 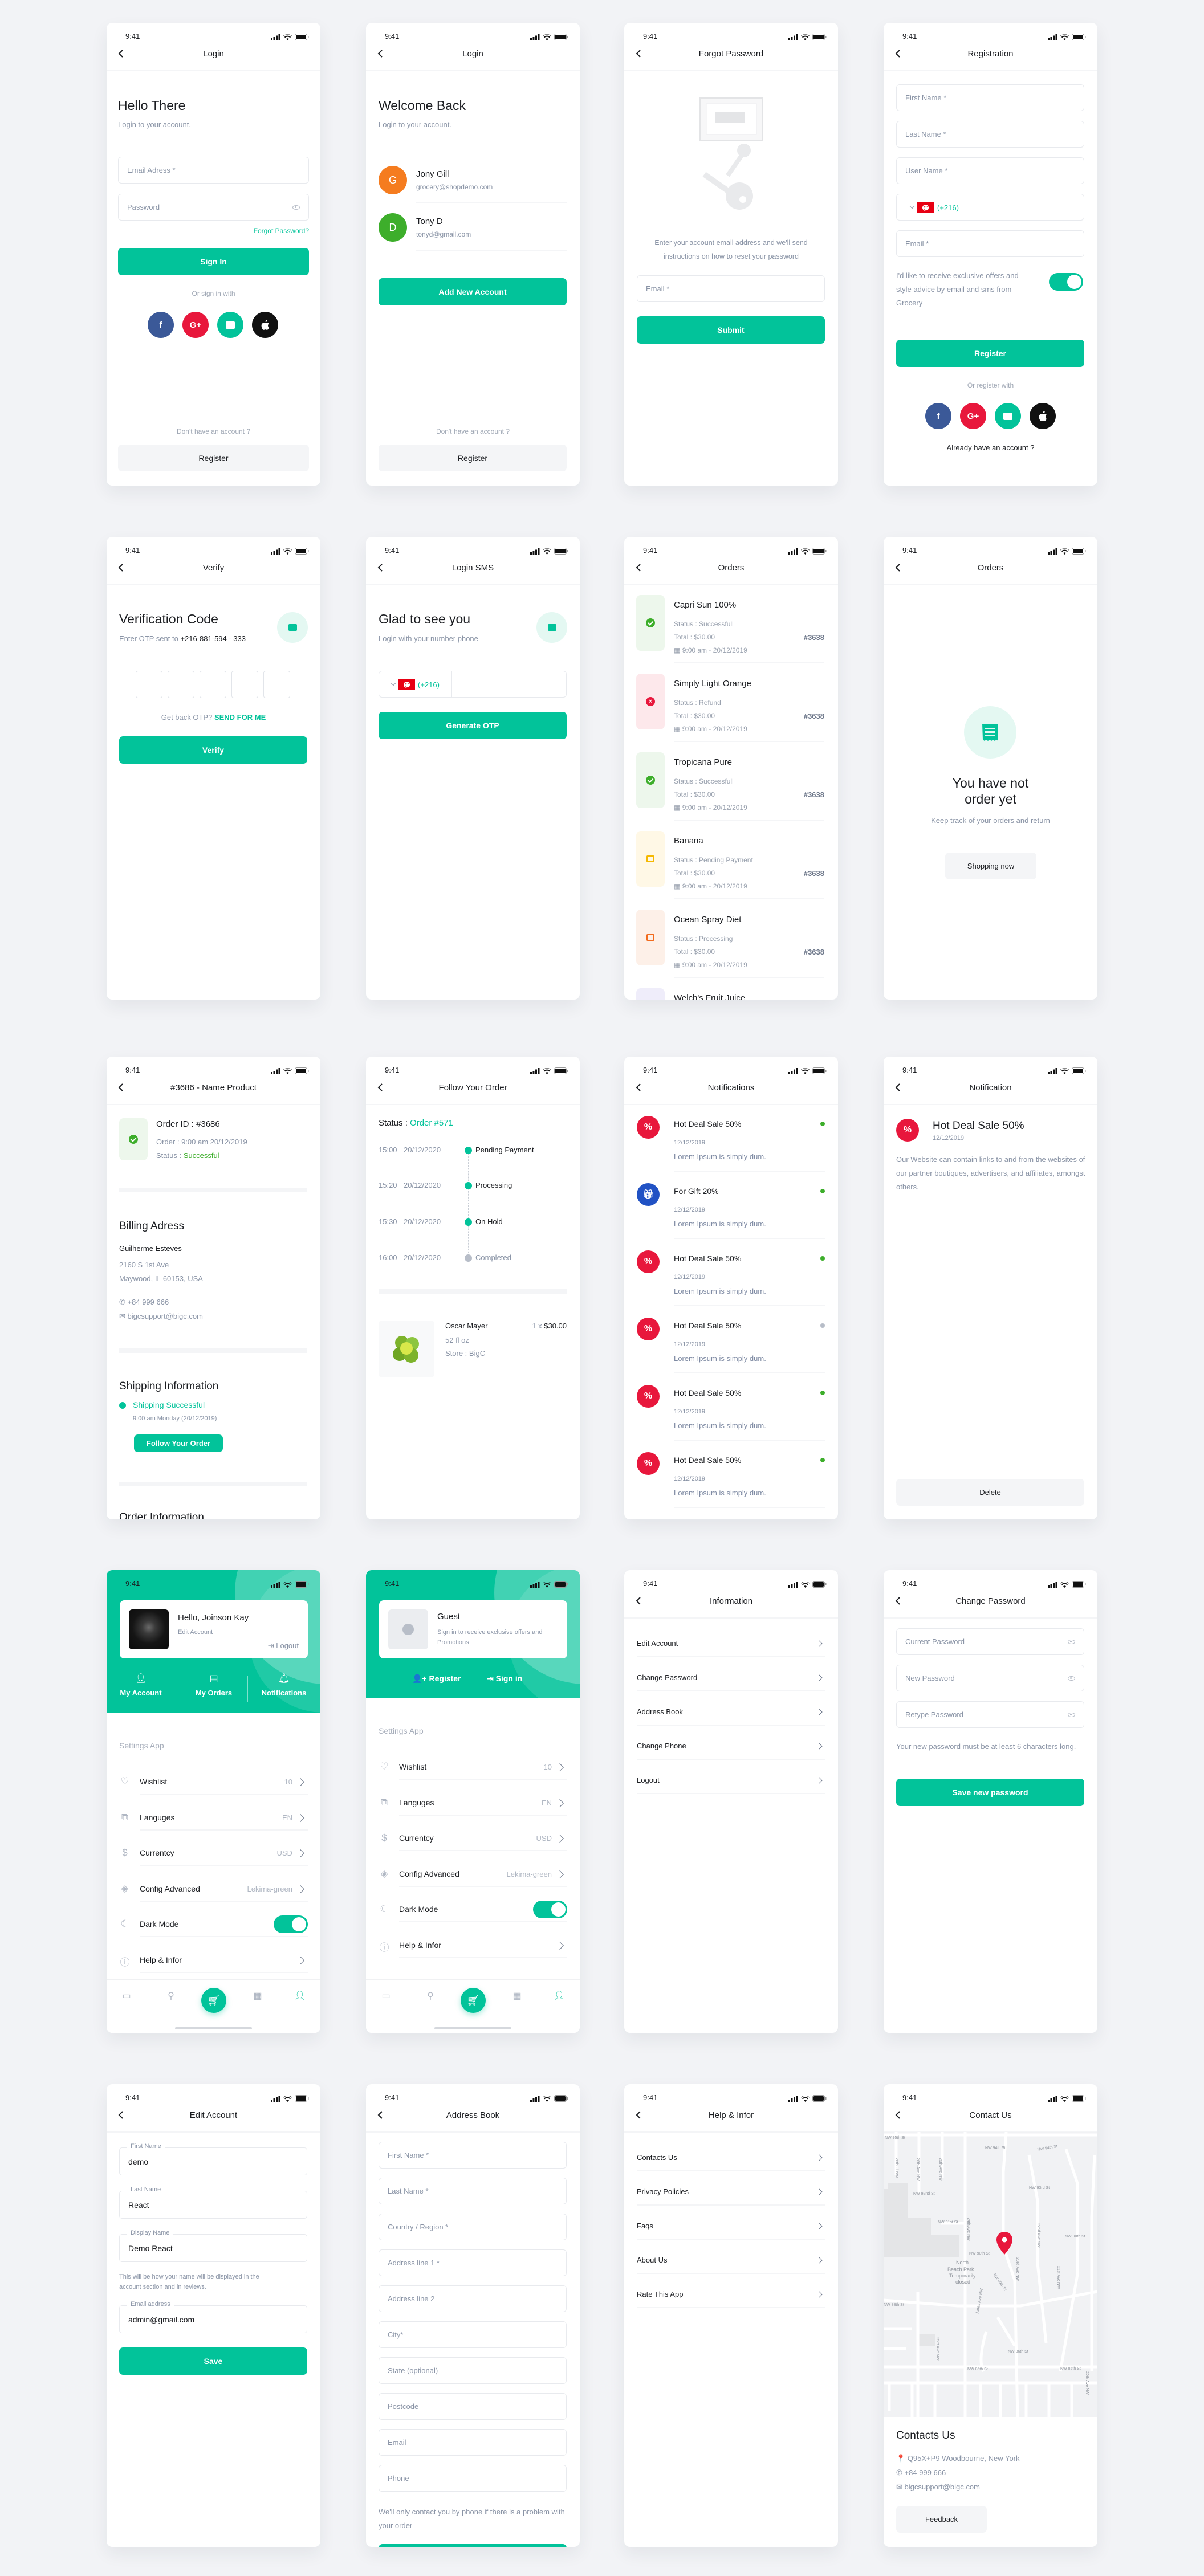 What do you see at coordinates (731, 1717) in the screenshot?
I see `menu-item-address-book: Address Book` at bounding box center [731, 1717].